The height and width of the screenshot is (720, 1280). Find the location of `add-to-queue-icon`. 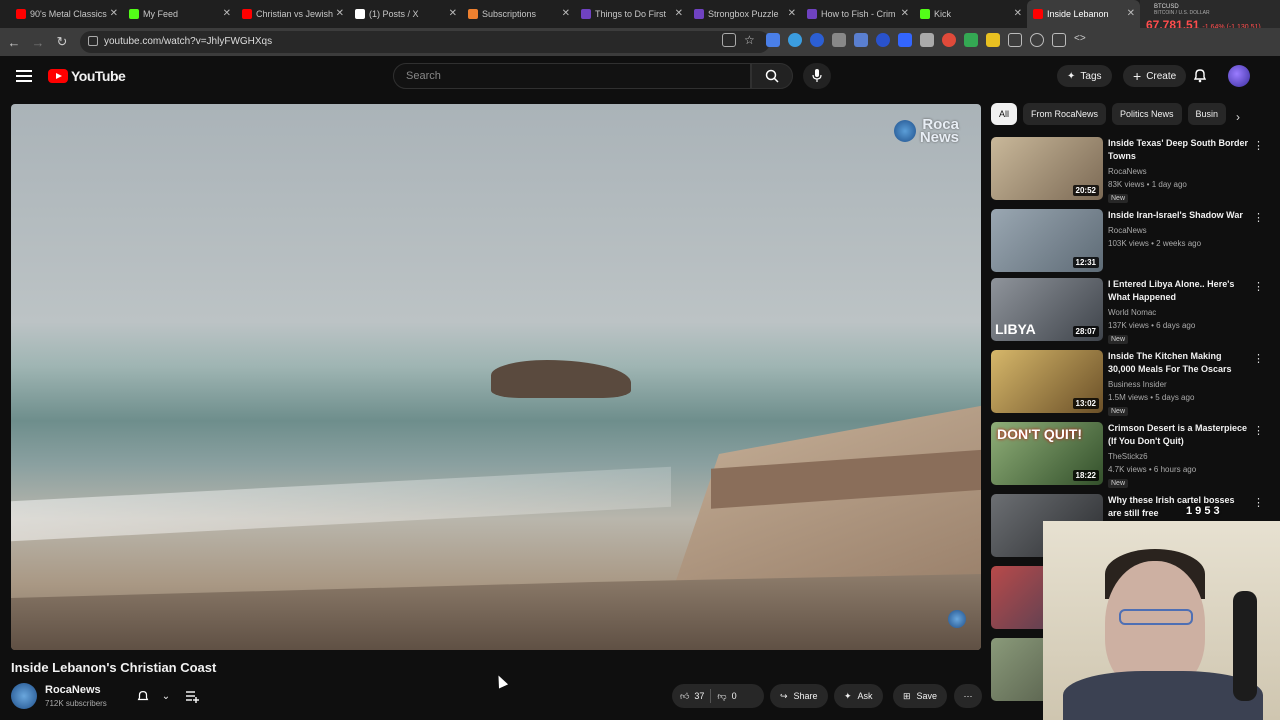

add-to-queue-icon is located at coordinates (192, 696).